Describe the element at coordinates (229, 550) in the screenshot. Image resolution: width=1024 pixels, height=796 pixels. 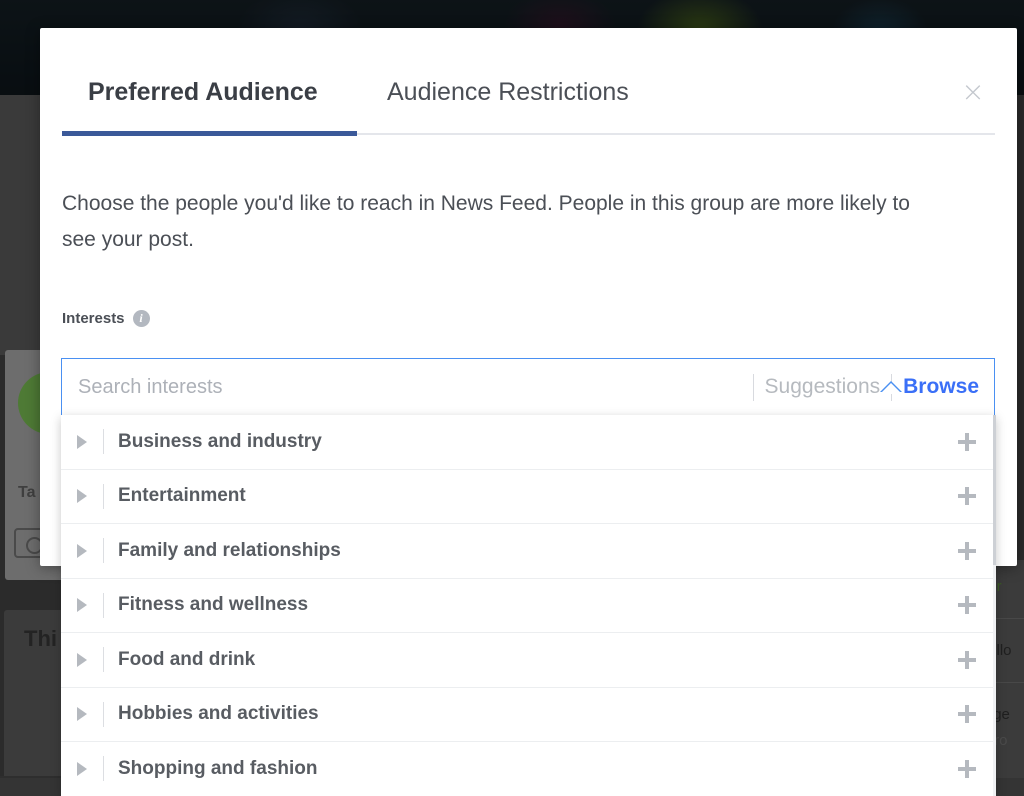
I see `browse-category-label: Family and relationships` at that location.